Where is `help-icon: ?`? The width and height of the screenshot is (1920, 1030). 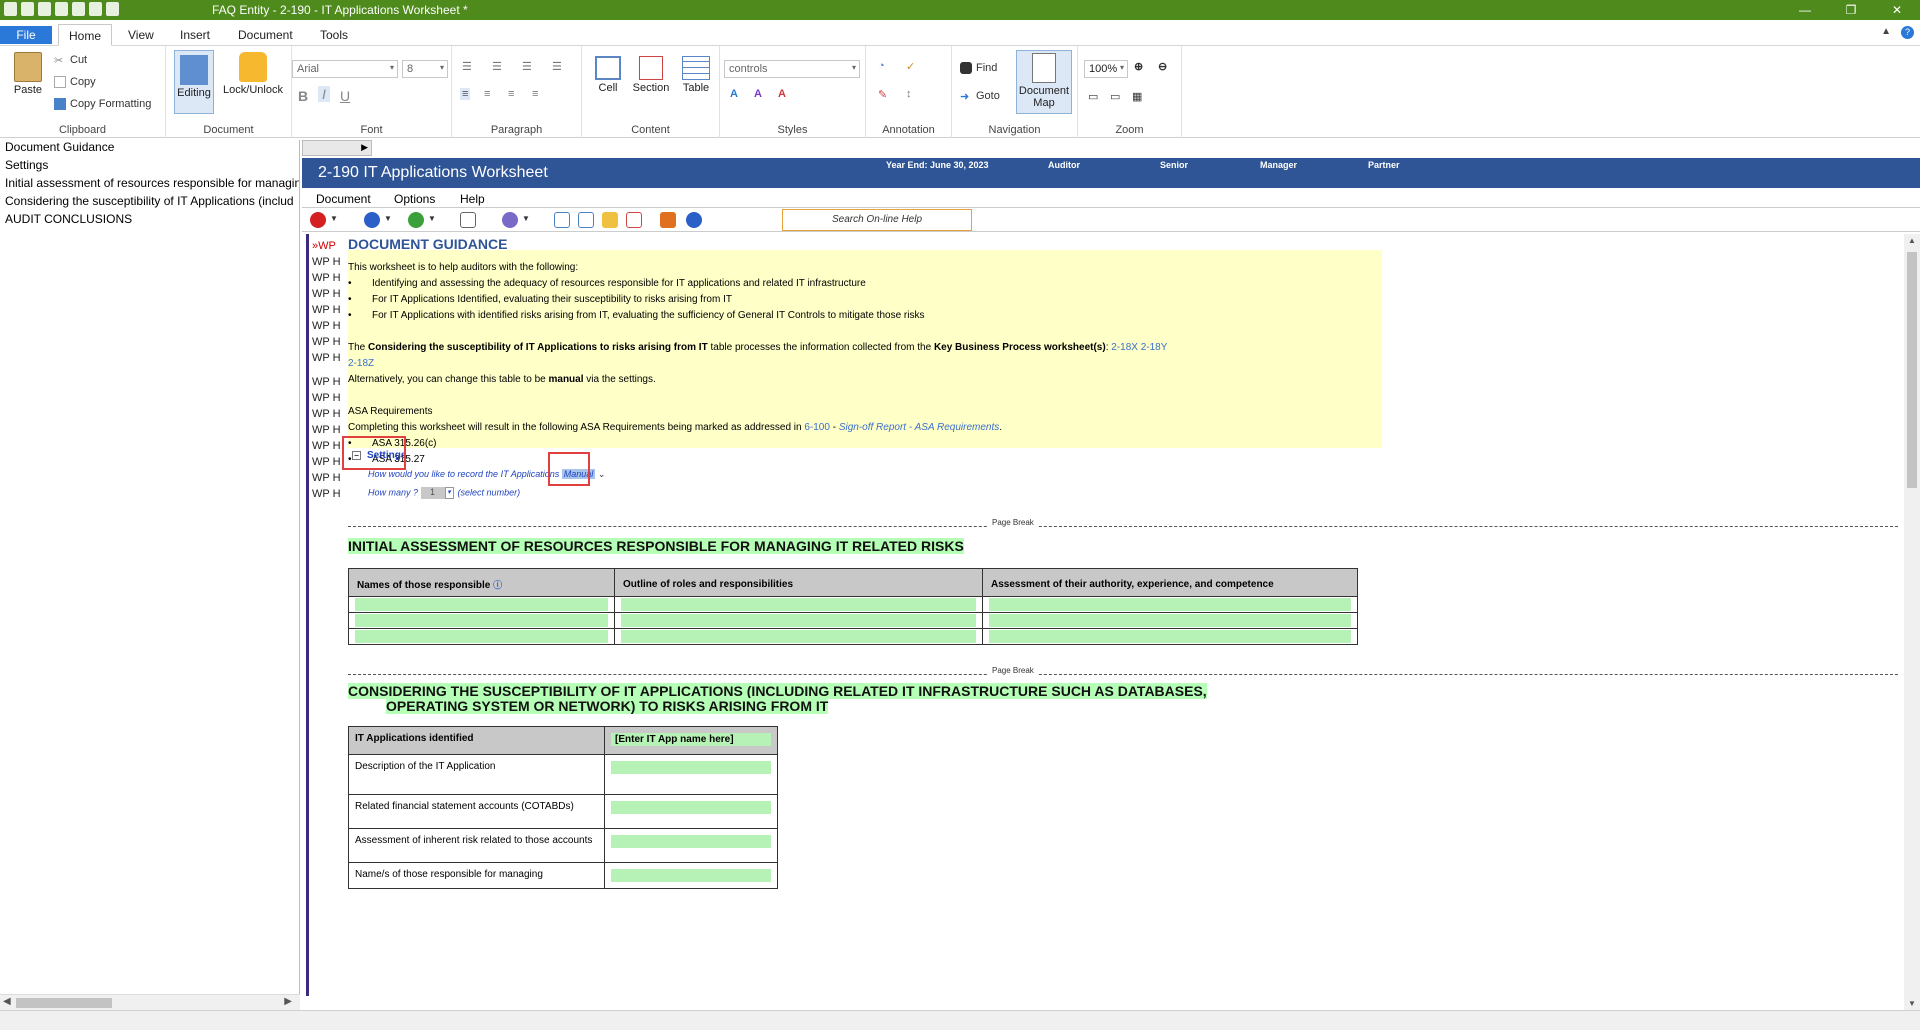
help-icon: ? is located at coordinates (1907, 32).